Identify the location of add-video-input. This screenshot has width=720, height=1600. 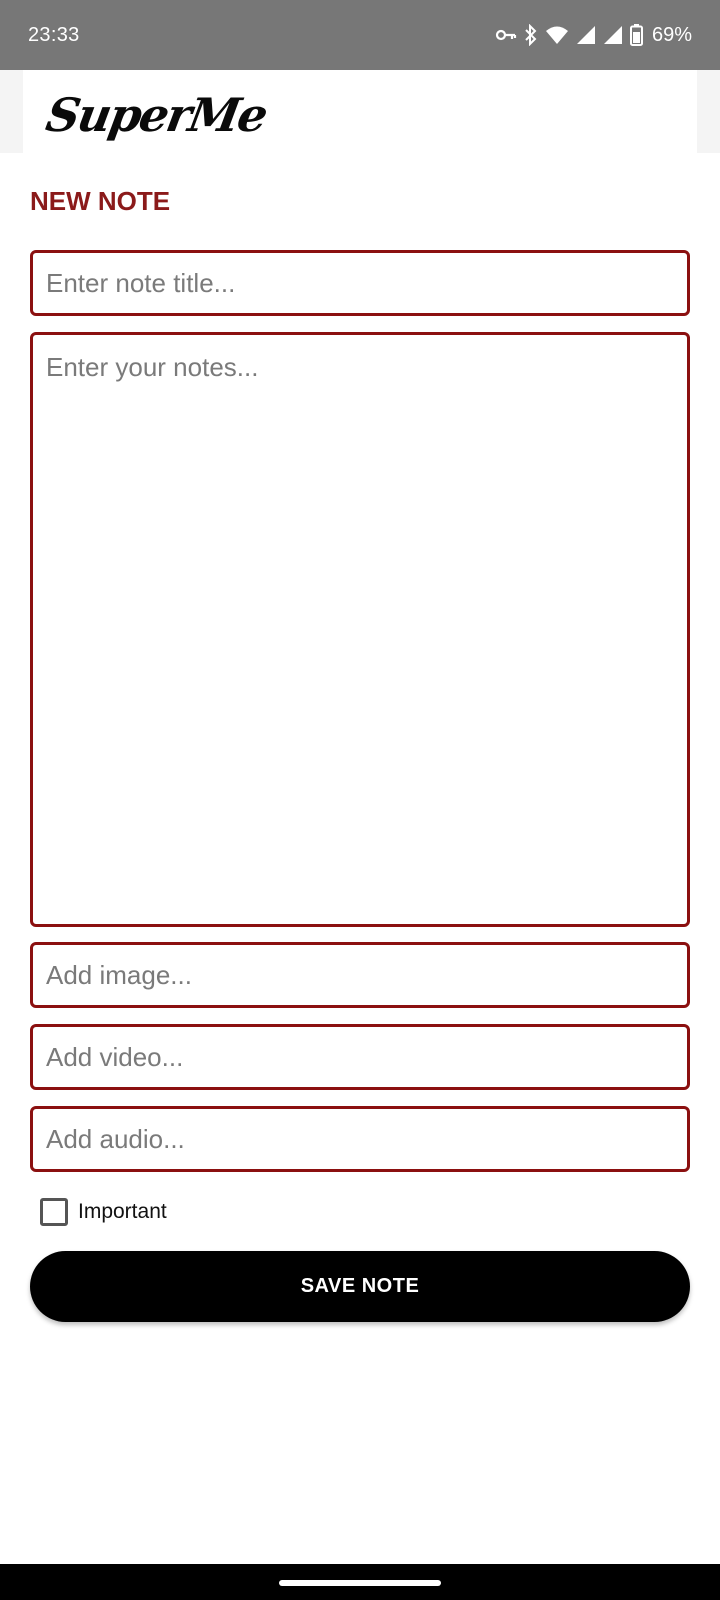
(360, 1057).